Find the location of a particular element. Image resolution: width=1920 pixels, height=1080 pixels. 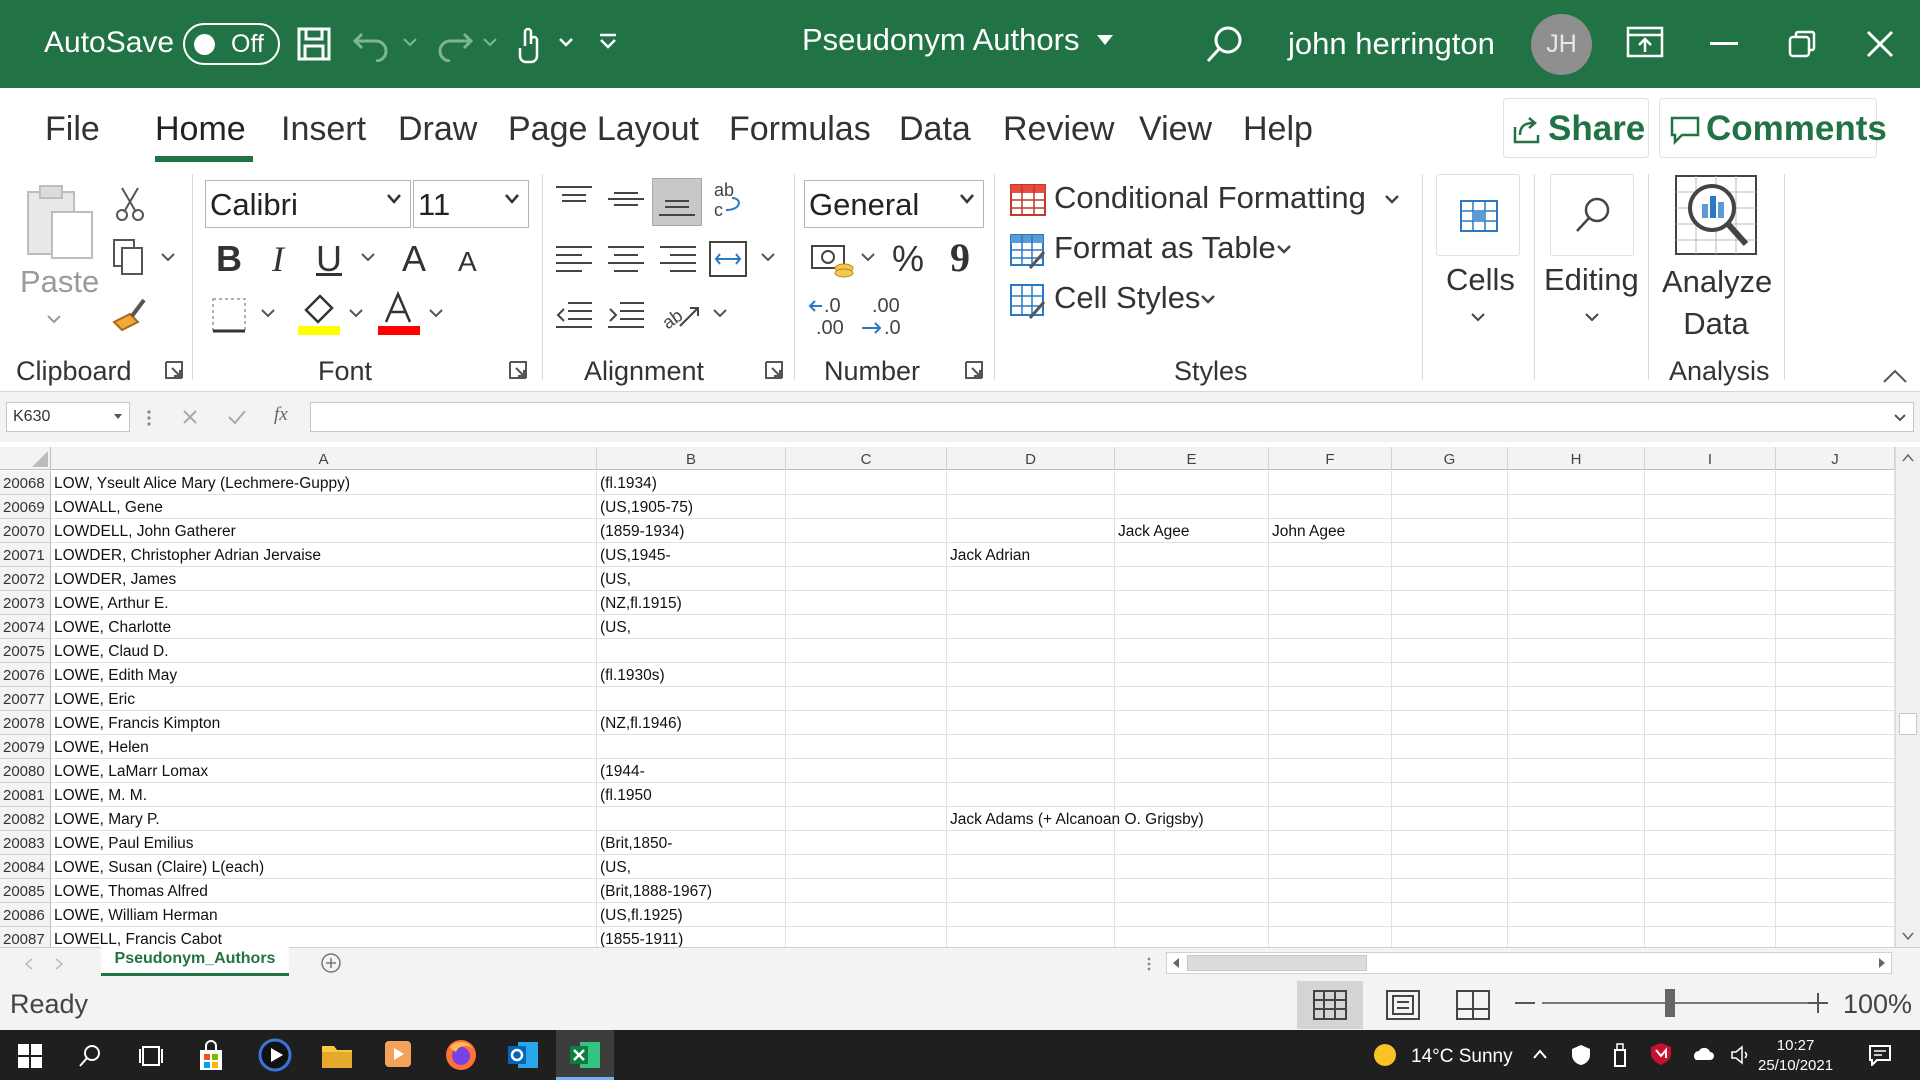

cell-a: LOWE, Arthur E. is located at coordinates (324, 603).